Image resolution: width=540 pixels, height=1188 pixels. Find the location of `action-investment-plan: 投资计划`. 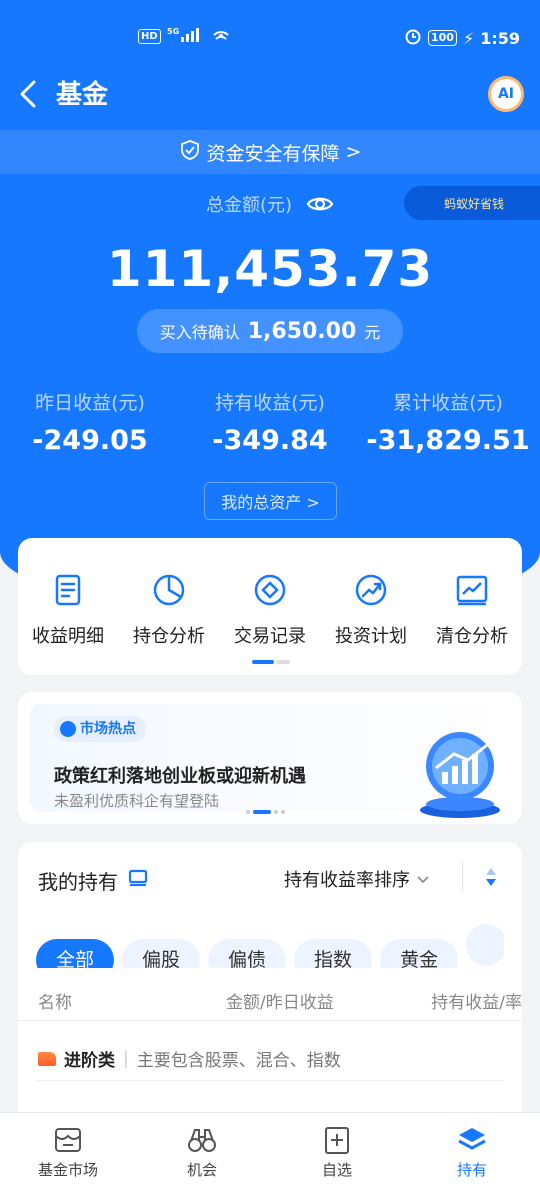

action-investment-plan: 投资计划 is located at coordinates (371, 610).